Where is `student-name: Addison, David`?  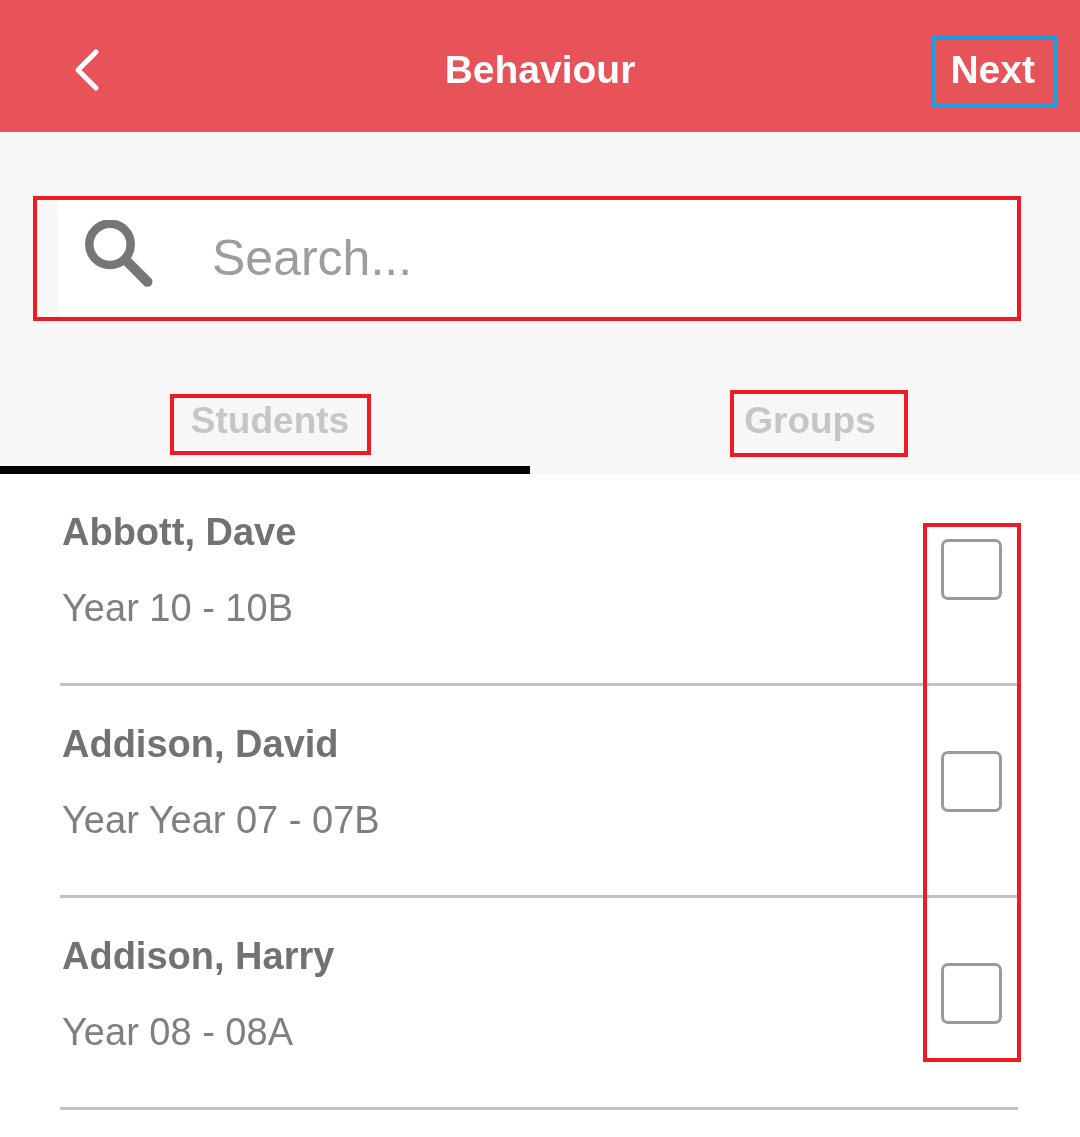
student-name: Addison, David is located at coordinates (200, 744).